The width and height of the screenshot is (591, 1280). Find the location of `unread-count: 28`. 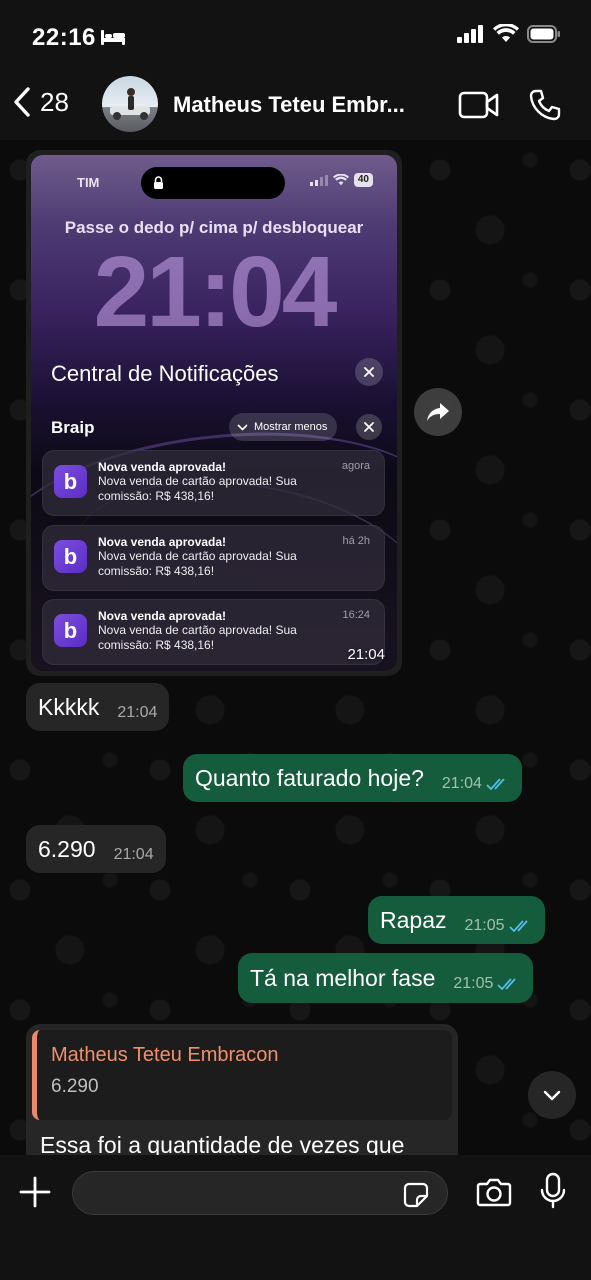

unread-count: 28 is located at coordinates (54, 101).